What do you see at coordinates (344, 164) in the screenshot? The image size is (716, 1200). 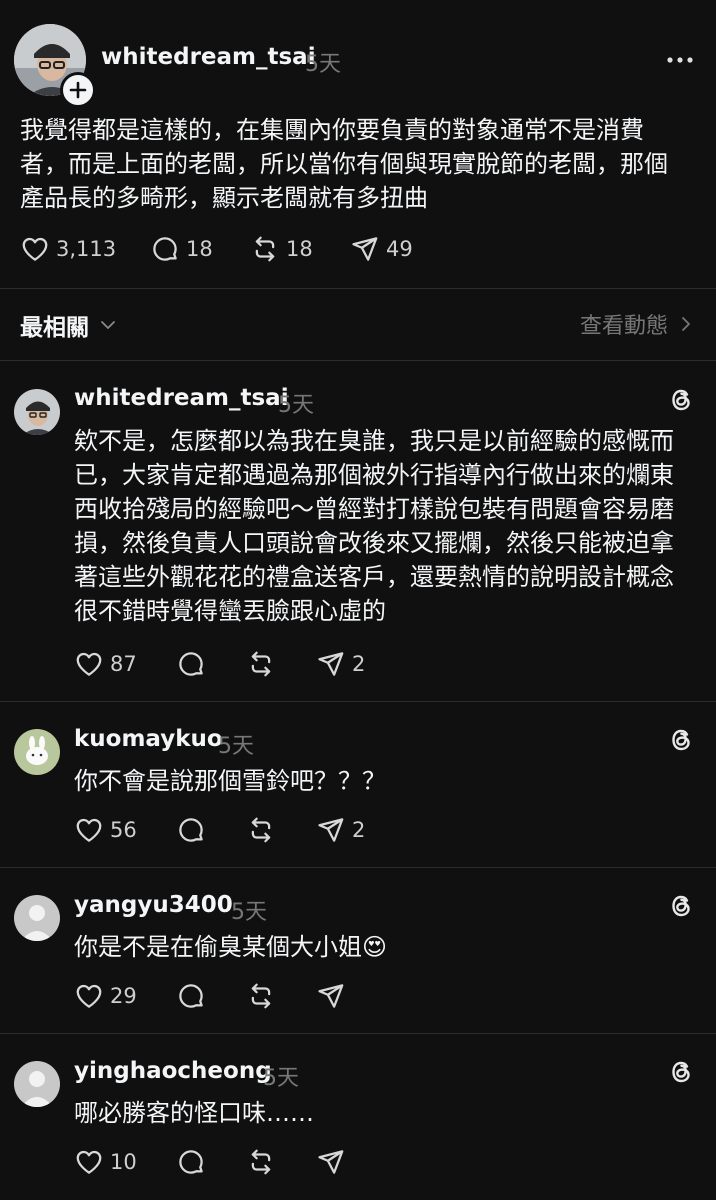 I see `post-text-line: 者，而是上面的老闆，所以當你有個與現實脫節的老闆，那個` at bounding box center [344, 164].